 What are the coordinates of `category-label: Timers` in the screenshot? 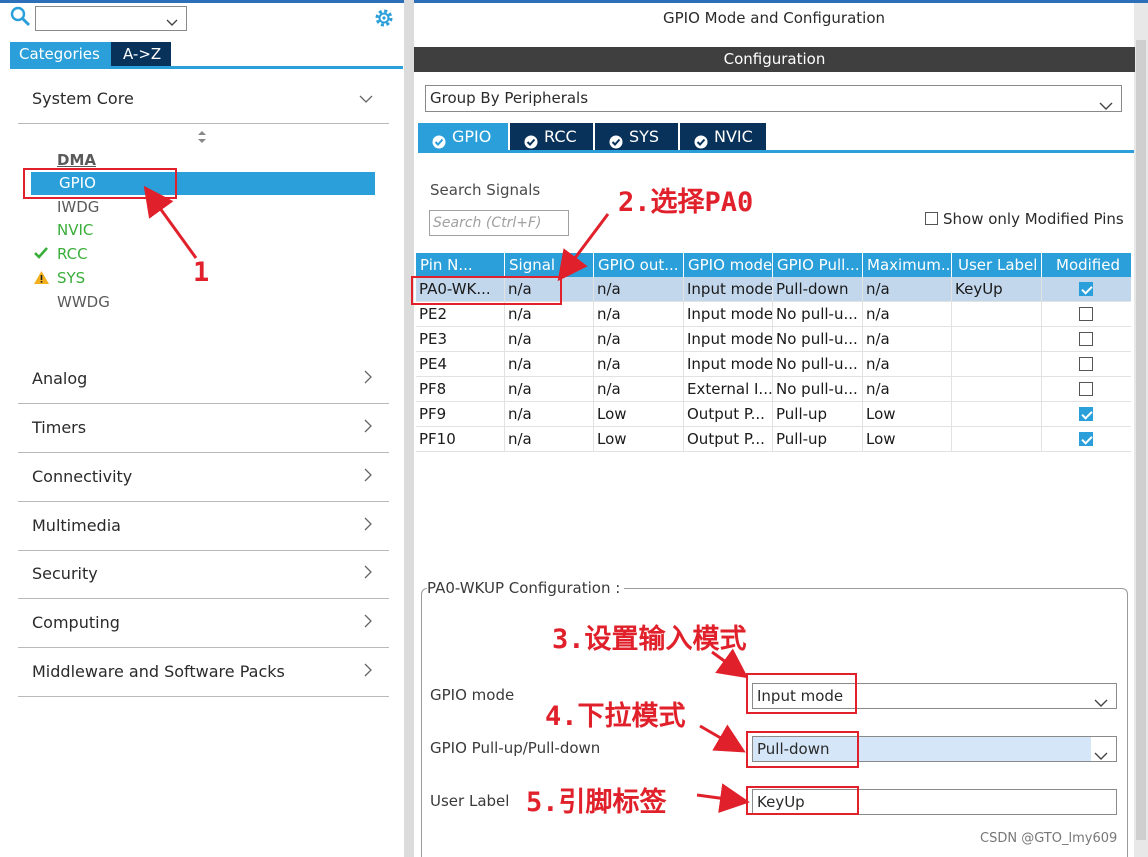 It's located at (59, 427).